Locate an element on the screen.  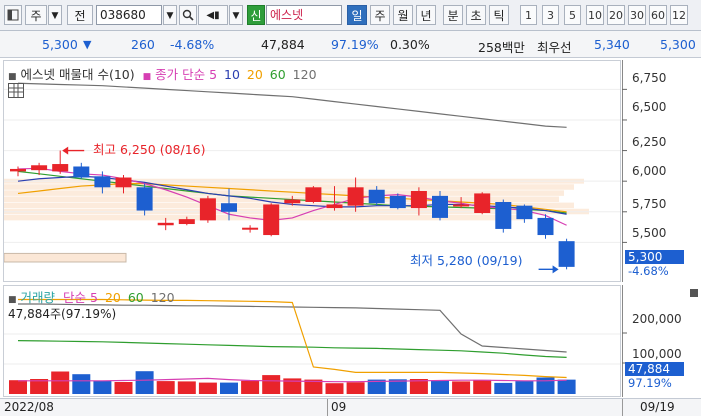
volume-ratio: 97.19% is located at coordinates (355, 44).